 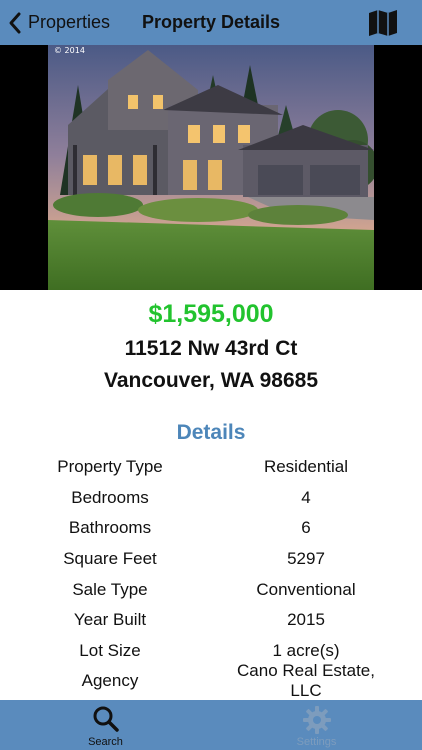 I want to click on detail-value: 2015, so click(x=306, y=620).